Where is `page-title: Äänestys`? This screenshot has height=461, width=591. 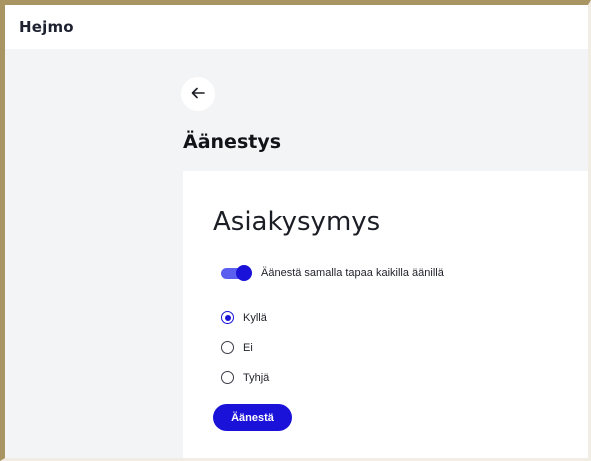 page-title: Äänestys is located at coordinates (232, 142).